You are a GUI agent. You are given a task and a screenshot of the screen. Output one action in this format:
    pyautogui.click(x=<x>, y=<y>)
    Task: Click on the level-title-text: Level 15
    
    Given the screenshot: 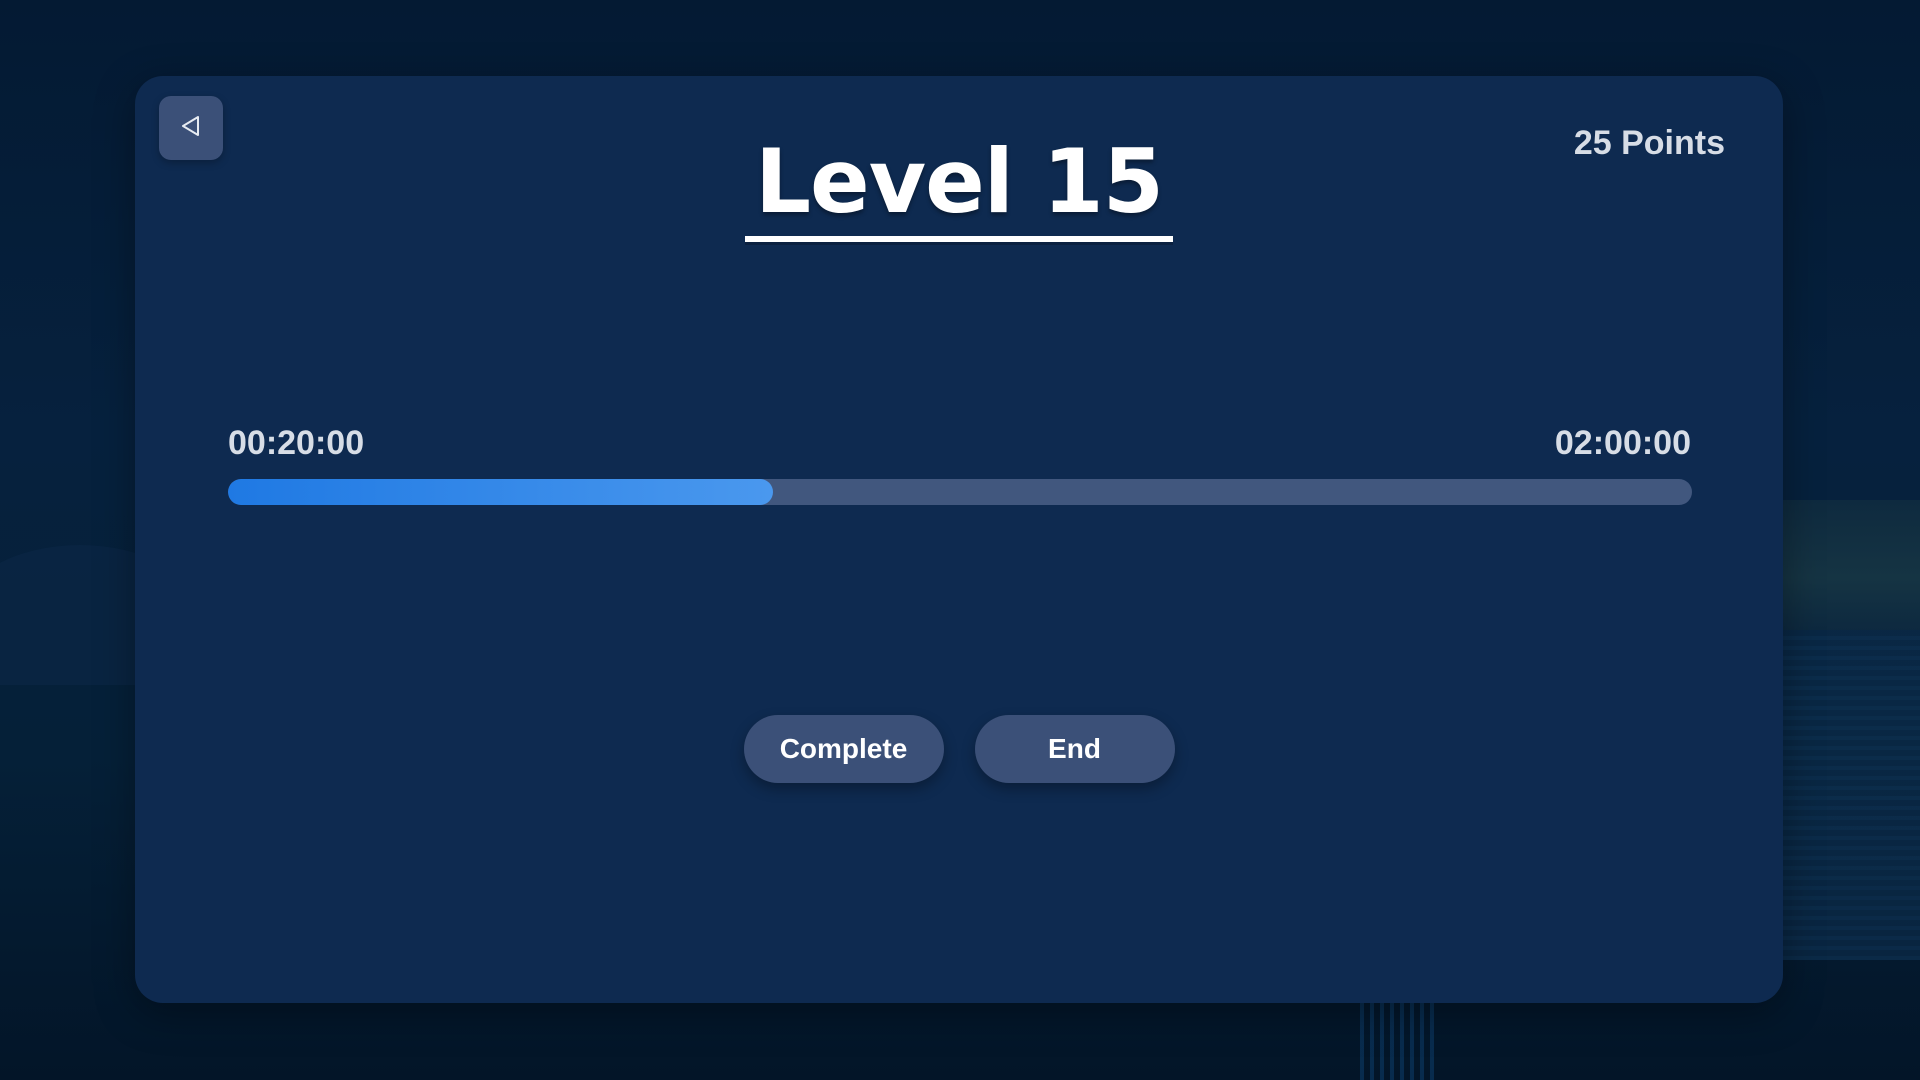 What is the action you would take?
    pyautogui.click(x=959, y=185)
    